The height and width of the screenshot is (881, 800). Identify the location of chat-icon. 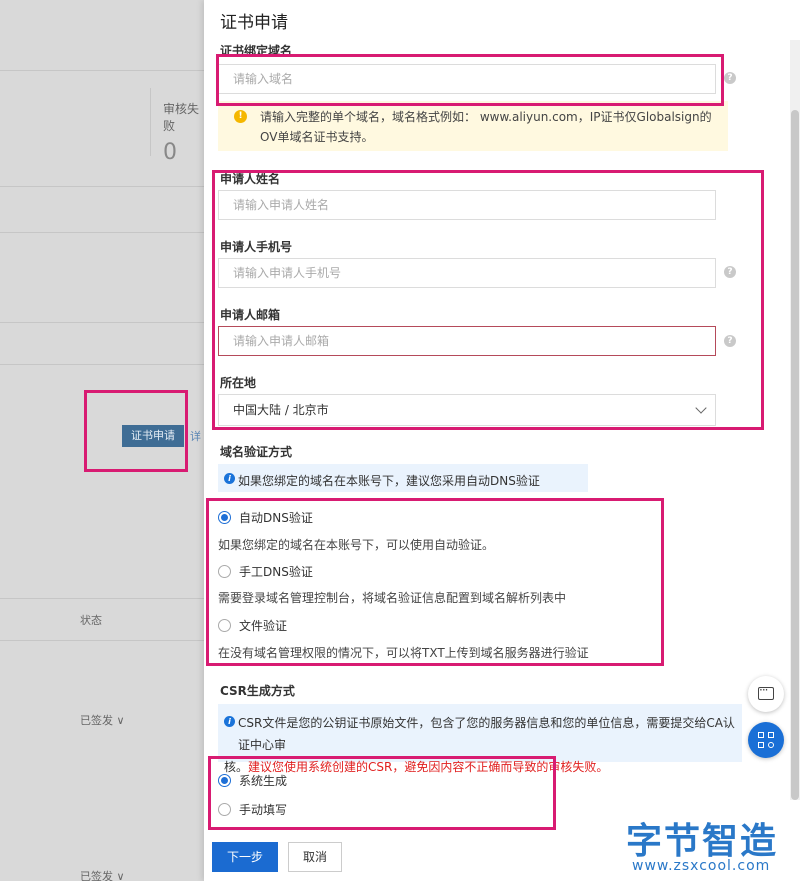
(766, 694).